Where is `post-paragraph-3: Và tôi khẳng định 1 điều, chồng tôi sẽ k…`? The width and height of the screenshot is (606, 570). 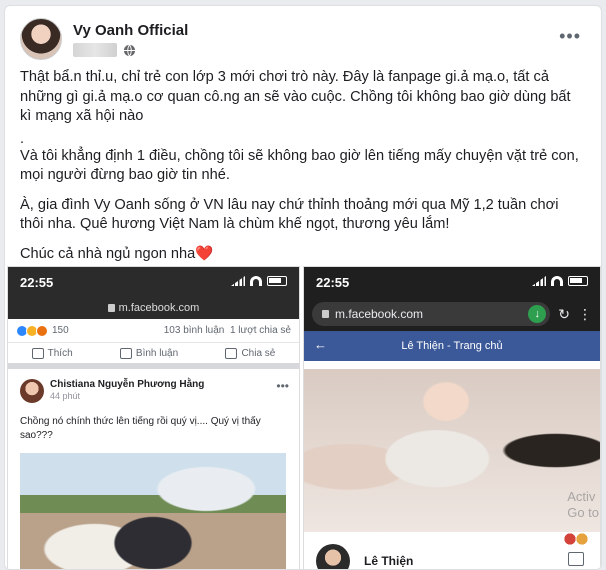 post-paragraph-3: Và tôi khẳng định 1 điều, chồng tôi sẽ k… is located at coordinates (299, 165).